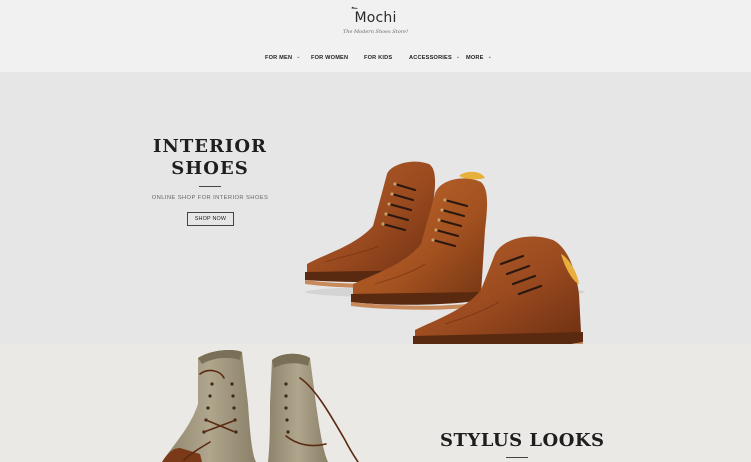 This screenshot has width=751, height=462. What do you see at coordinates (260, 406) in the screenshot?
I see `canvas-boots-image` at bounding box center [260, 406].